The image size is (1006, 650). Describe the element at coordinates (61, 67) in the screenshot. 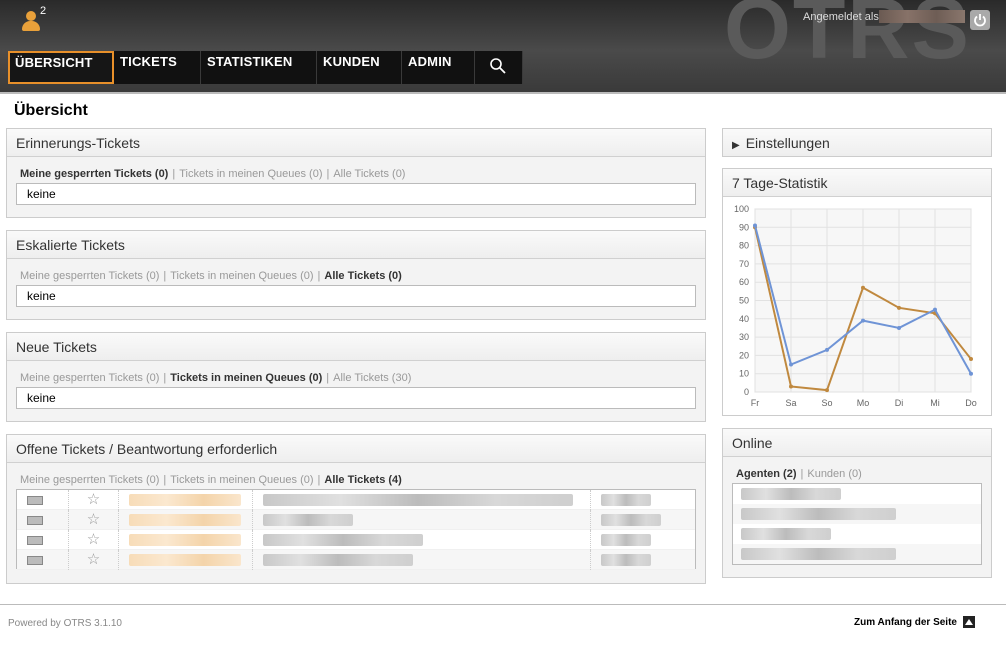

I see `nav-overview: ÜBERSICHT` at that location.